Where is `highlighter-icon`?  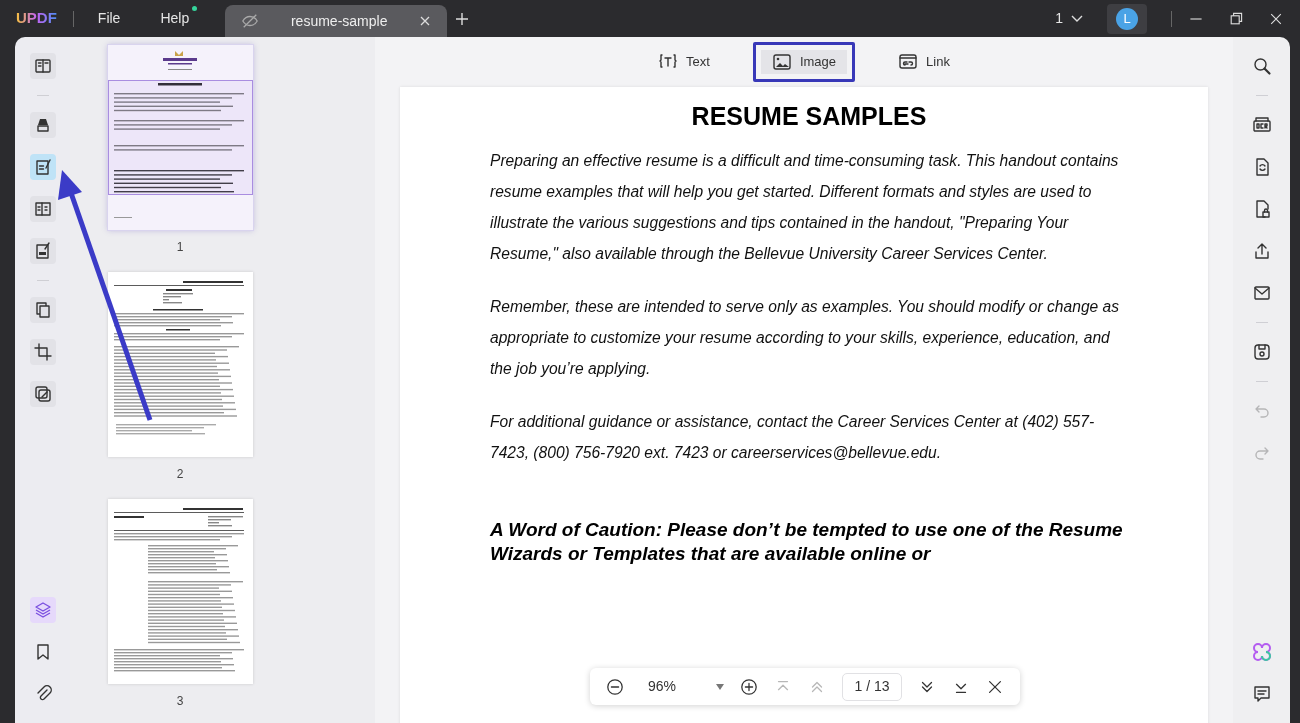
highlighter-icon is located at coordinates (42, 125).